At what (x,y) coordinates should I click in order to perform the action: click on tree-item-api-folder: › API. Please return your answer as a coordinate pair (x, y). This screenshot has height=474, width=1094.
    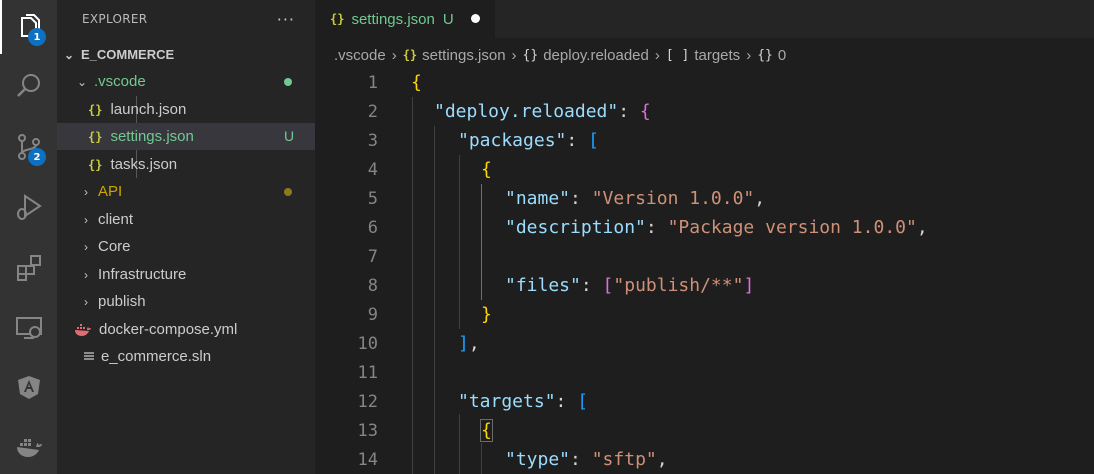
    Looking at the image, I should click on (186, 191).